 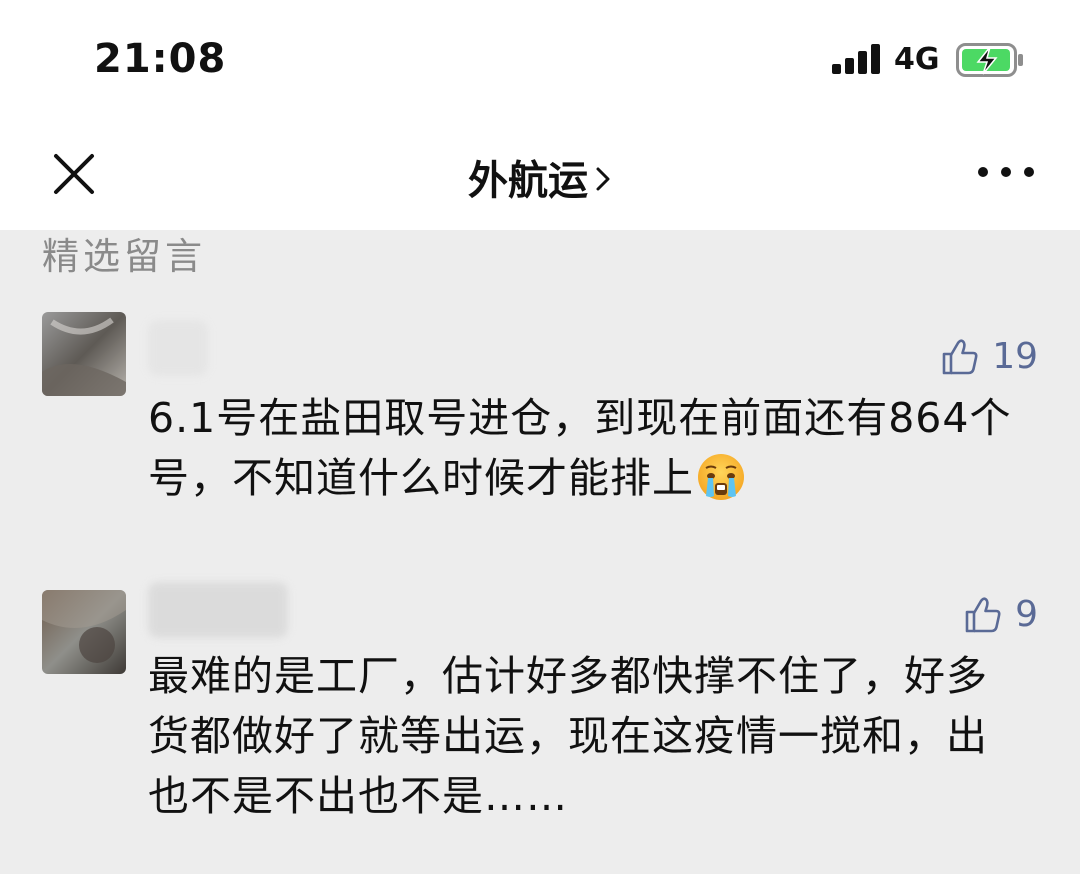 What do you see at coordinates (421, 478) in the screenshot?
I see `comment-line: 号，不知道什么时候才能排上` at bounding box center [421, 478].